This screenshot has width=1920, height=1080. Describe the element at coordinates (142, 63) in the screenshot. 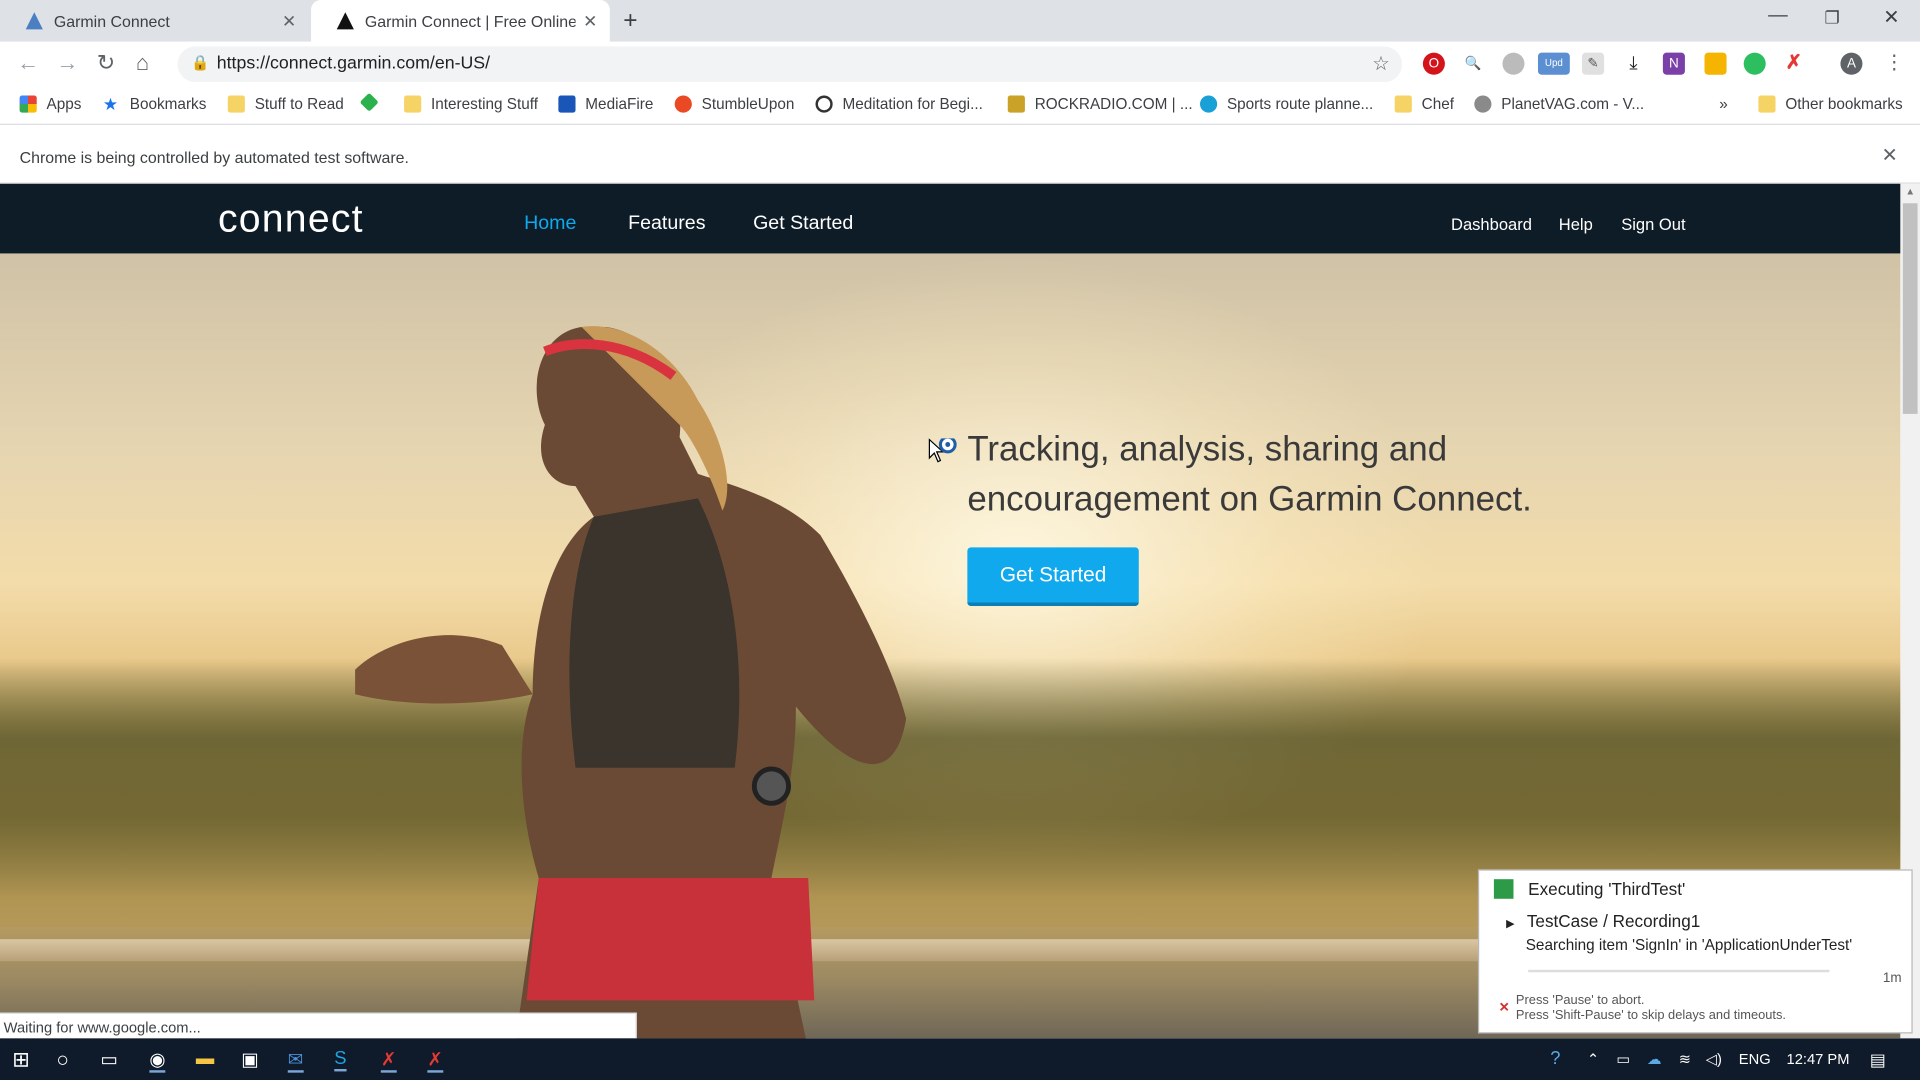

I see `home-icon: ⌂` at that location.